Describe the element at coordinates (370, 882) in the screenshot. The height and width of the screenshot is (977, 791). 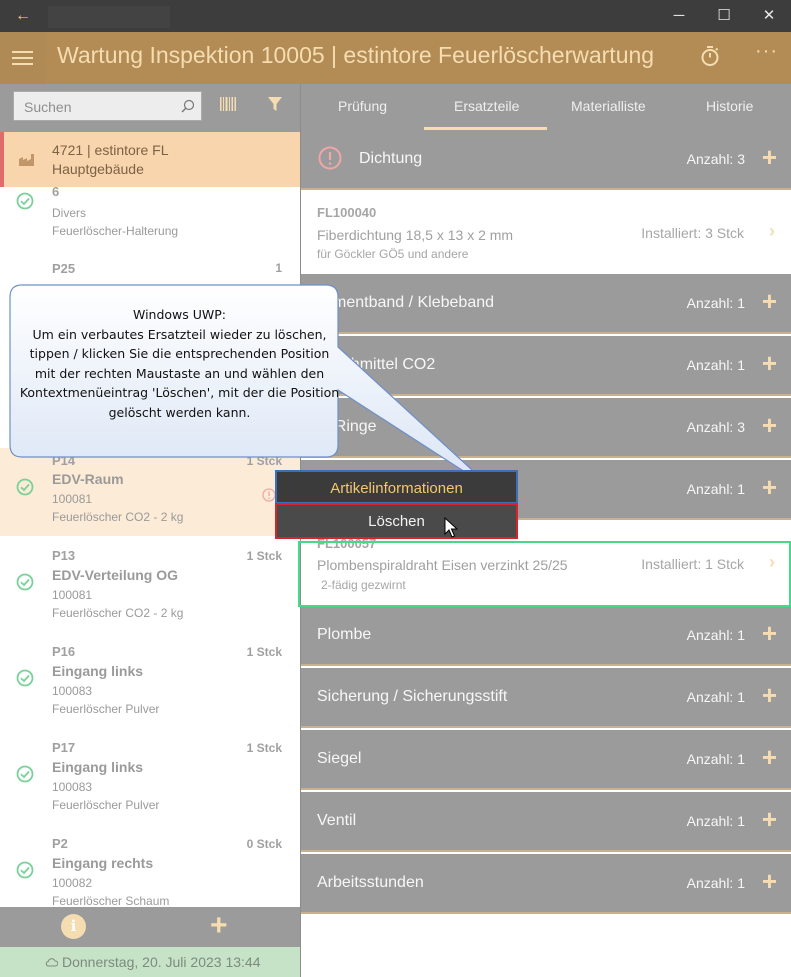
I see `group-title: Arbeitsstunden` at that location.